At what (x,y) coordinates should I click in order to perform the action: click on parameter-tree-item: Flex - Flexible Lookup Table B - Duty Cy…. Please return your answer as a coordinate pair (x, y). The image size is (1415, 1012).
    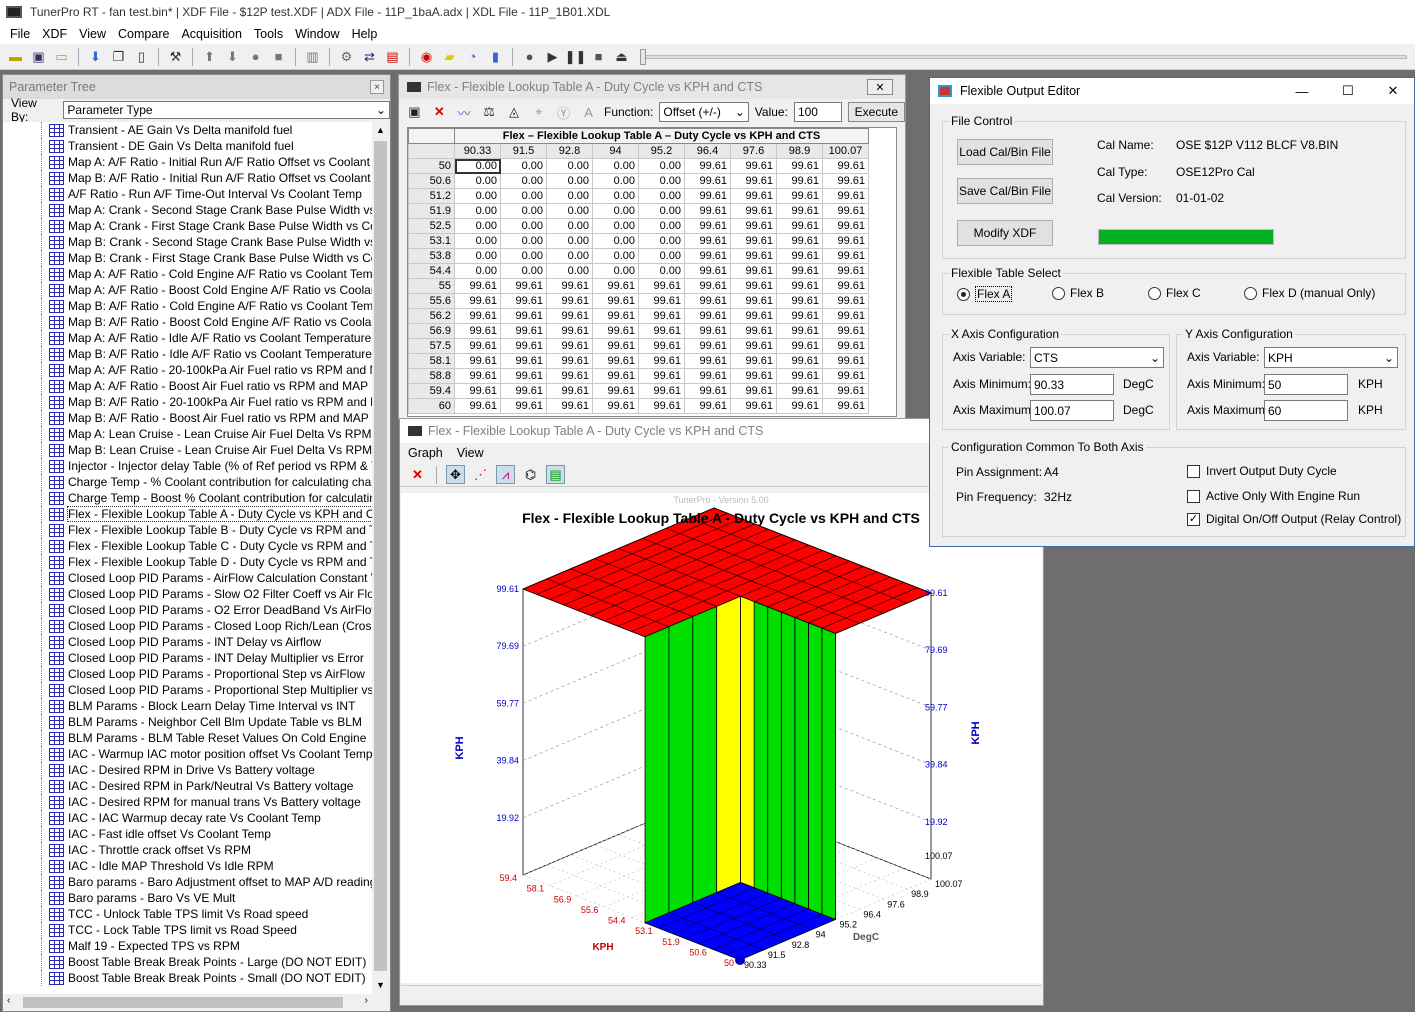
    Looking at the image, I should click on (187, 530).